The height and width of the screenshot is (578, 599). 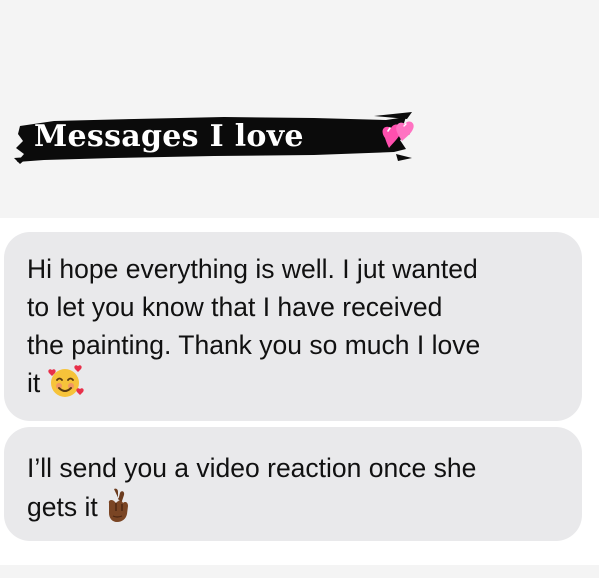 I want to click on crossed-fingers-icon, so click(x=118, y=505).